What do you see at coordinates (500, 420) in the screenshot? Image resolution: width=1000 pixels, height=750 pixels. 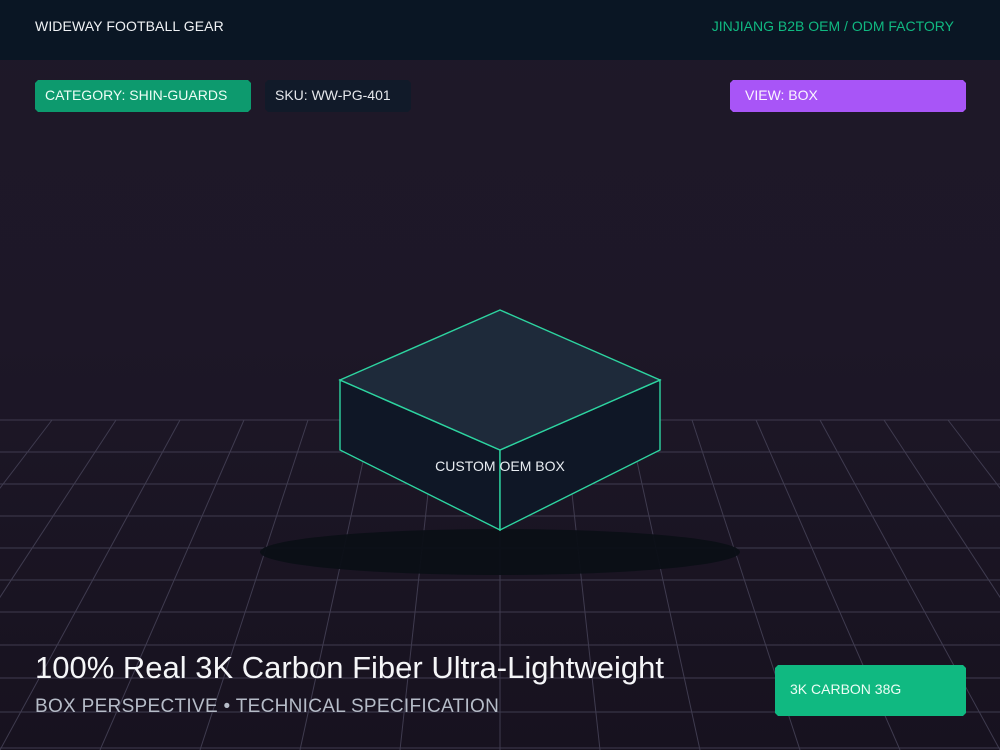 I see `product-box` at bounding box center [500, 420].